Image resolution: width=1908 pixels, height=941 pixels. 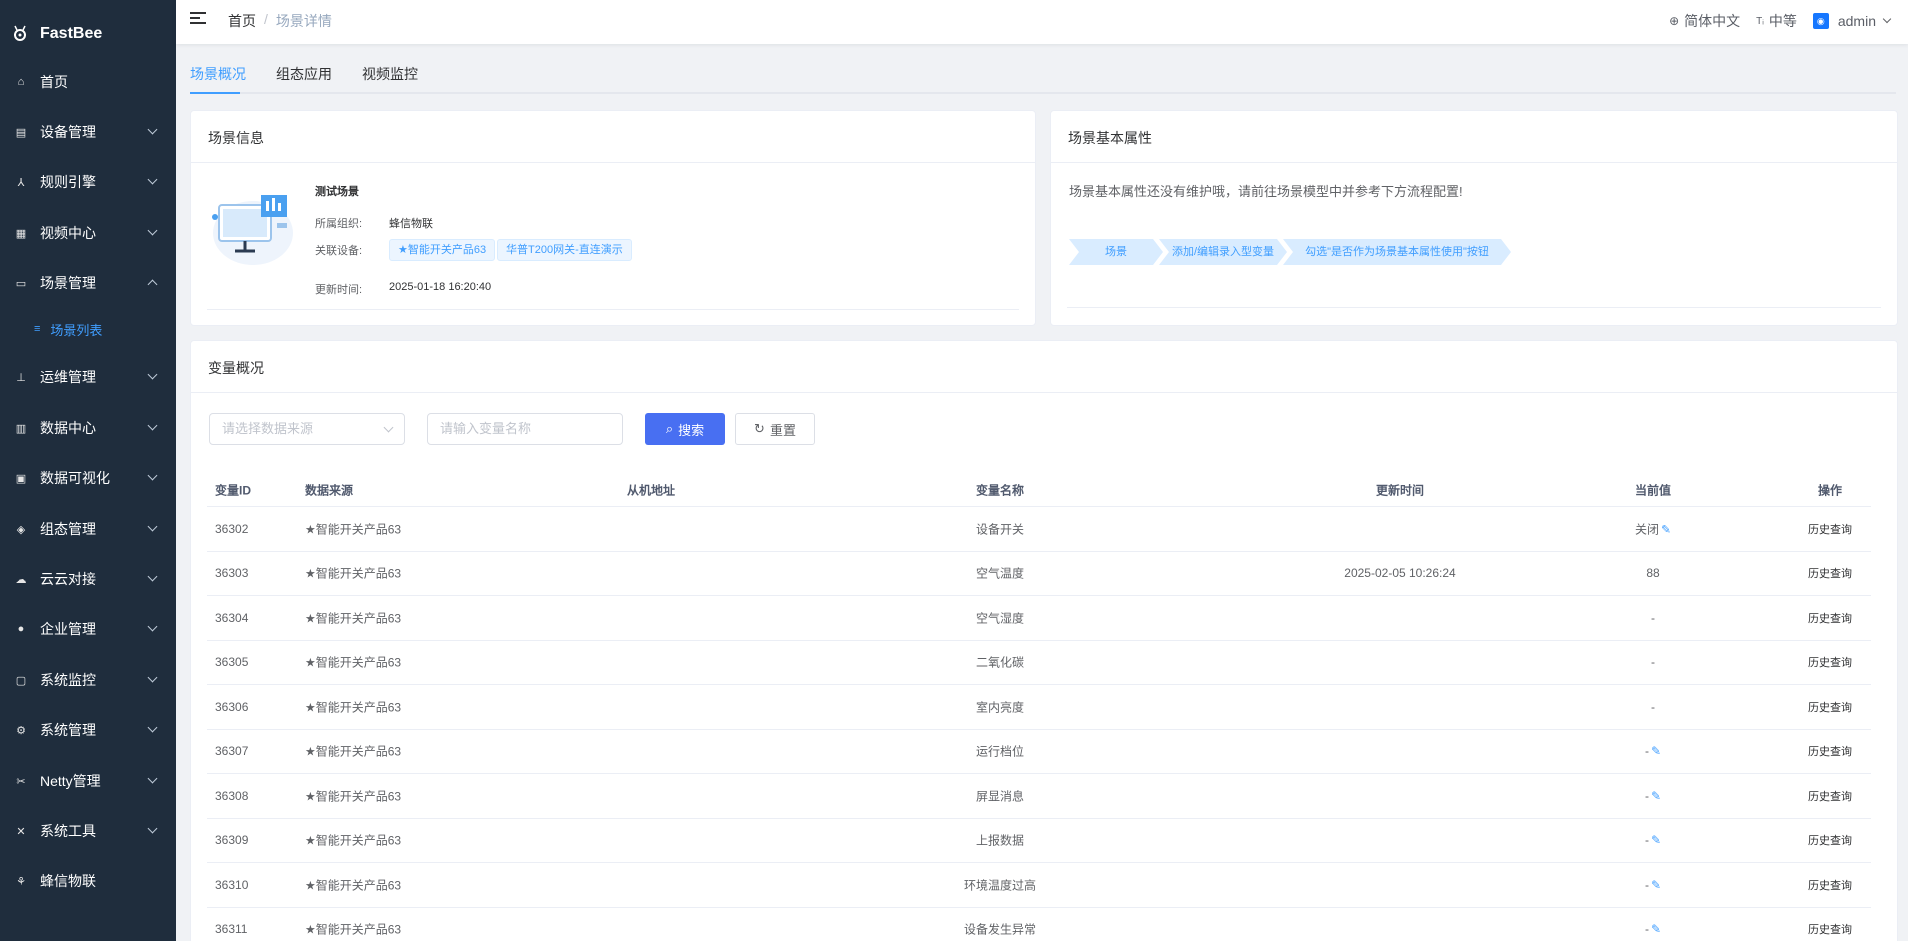 What do you see at coordinates (691, 430) in the screenshot?
I see `search-label: 搜索` at bounding box center [691, 430].